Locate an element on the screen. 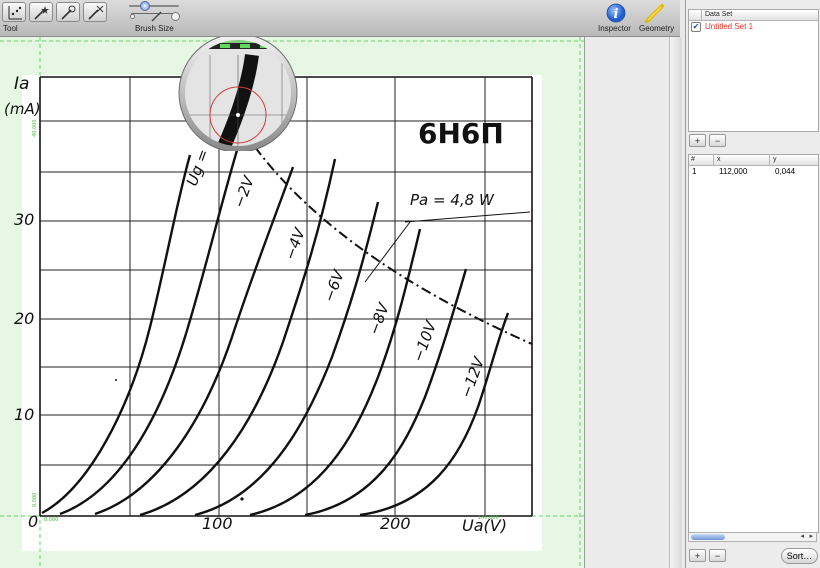 This screenshot has height=568, width=820. y-tick-20: 20 is located at coordinates (24, 318).